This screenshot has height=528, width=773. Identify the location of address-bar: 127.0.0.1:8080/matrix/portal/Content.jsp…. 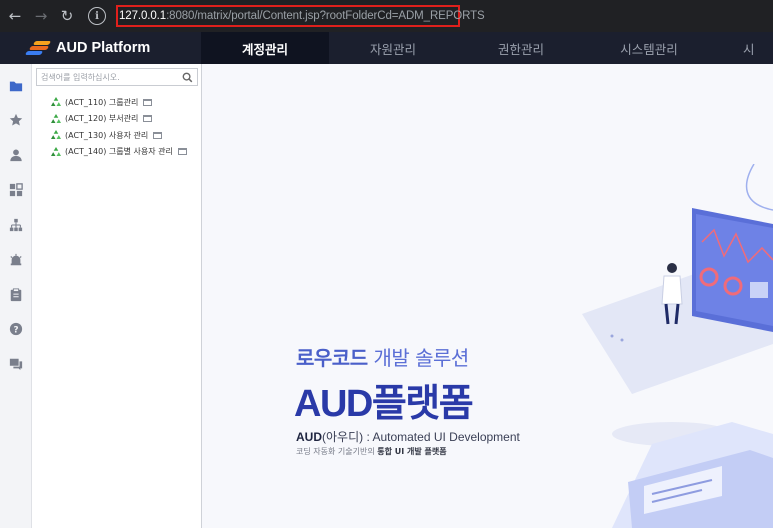
(300, 16).